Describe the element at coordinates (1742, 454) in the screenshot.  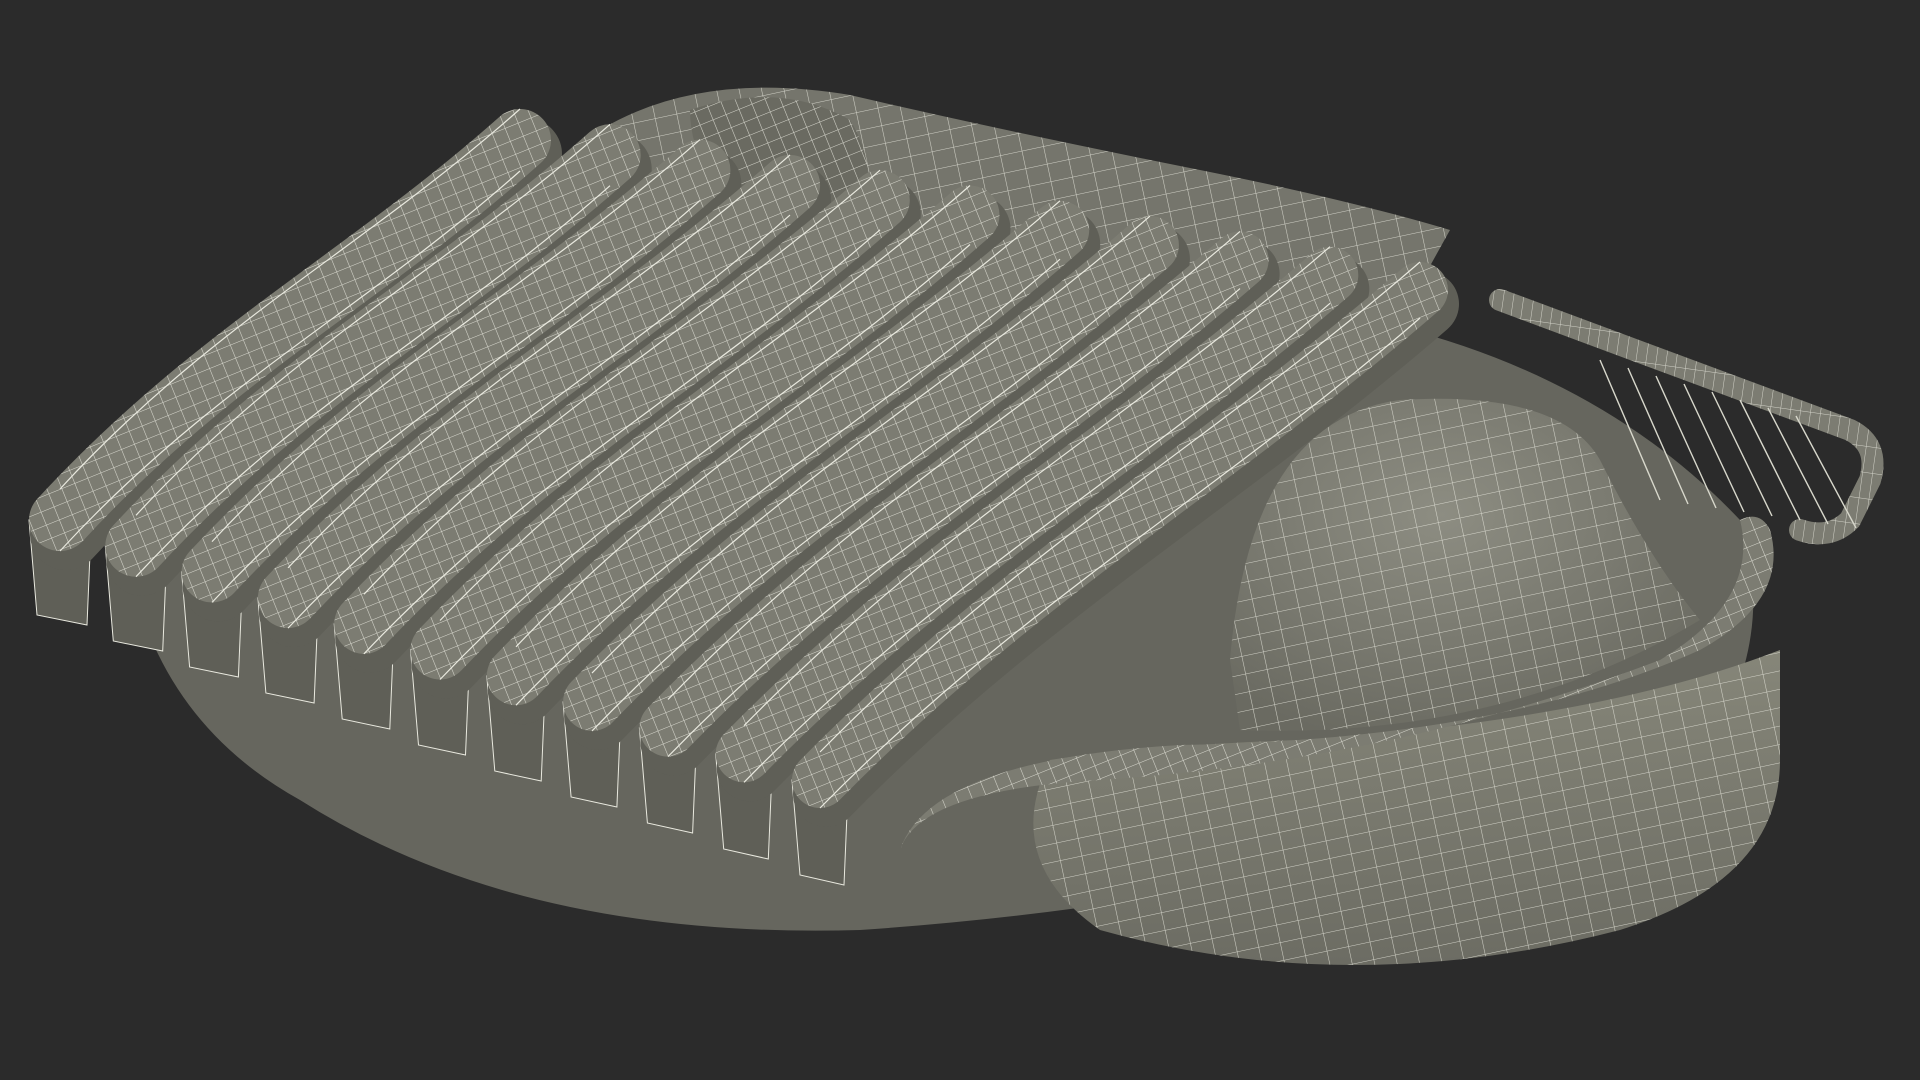
I see `cutting-wire` at that location.